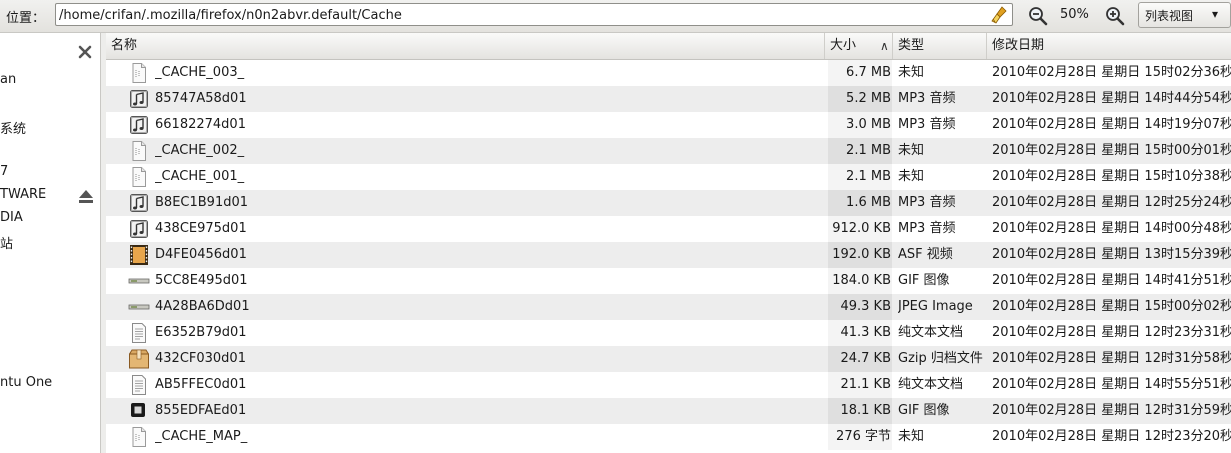 This screenshot has height=453, width=1231. What do you see at coordinates (50, 243) in the screenshot?
I see `places-sidebar: an 系统 7 TWARE DIA 站 ntu One` at bounding box center [50, 243].